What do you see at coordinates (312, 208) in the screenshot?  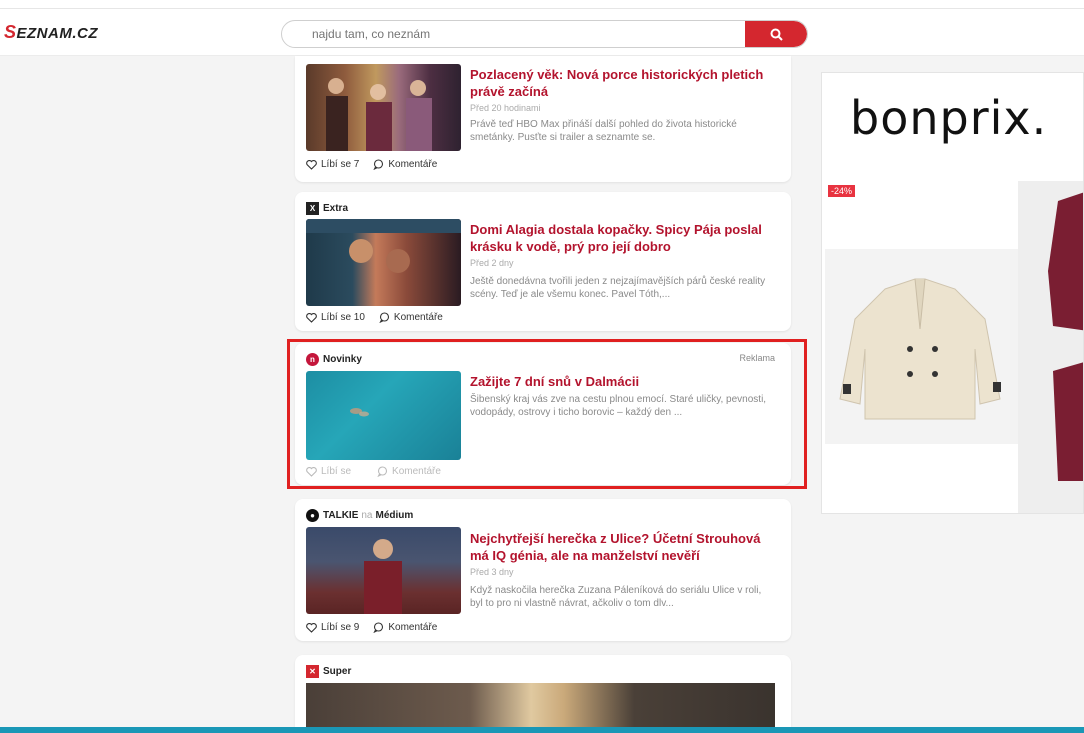 I see `extra-icon: X` at bounding box center [312, 208].